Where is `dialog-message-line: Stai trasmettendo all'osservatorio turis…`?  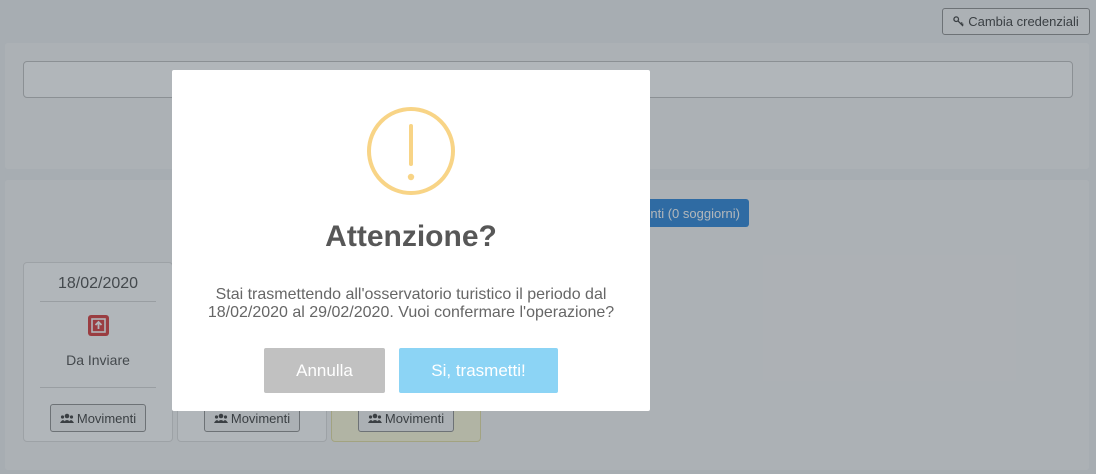 dialog-message-line: Stai trasmettendo all'osservatorio turis… is located at coordinates (411, 294).